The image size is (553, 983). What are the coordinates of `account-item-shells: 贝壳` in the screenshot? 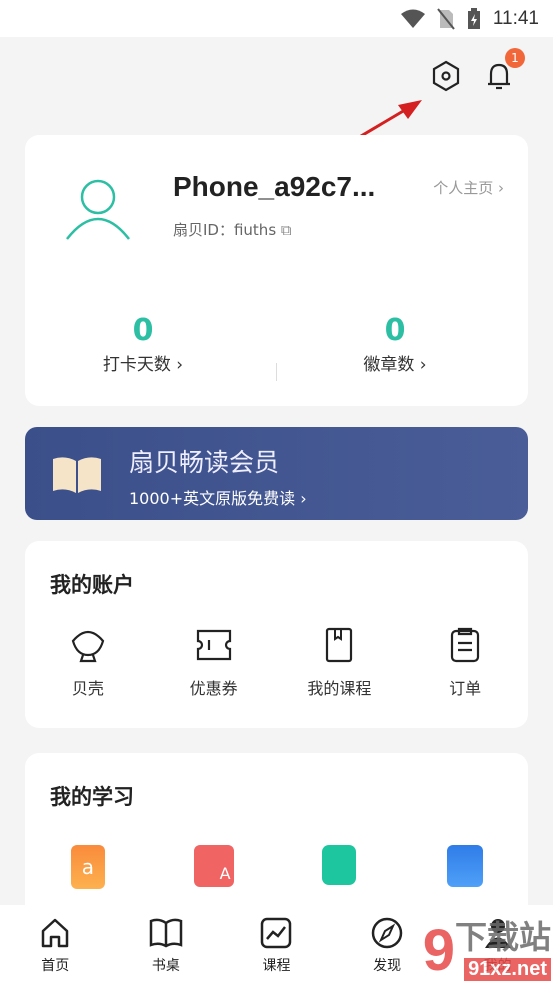 It's located at (88, 663).